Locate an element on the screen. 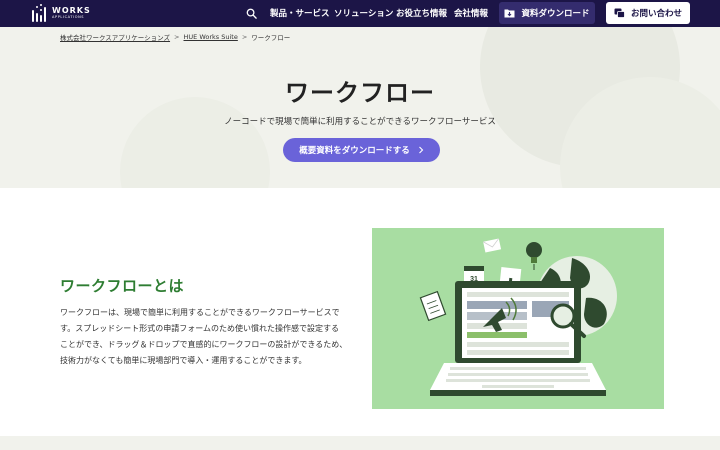 The image size is (720, 450). contact-label: お問い合わせ is located at coordinates (656, 14).